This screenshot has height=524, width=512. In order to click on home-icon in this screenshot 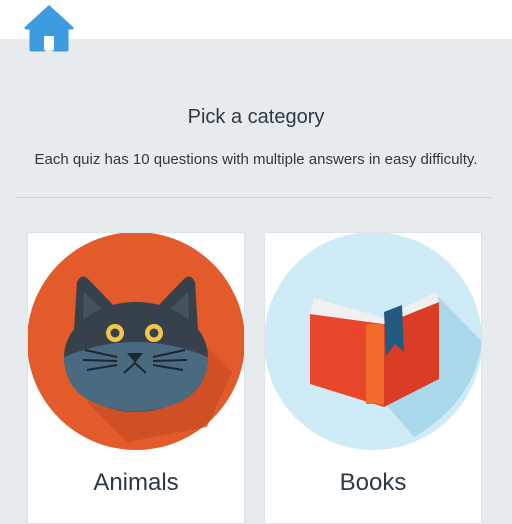, I will do `click(49, 28)`.